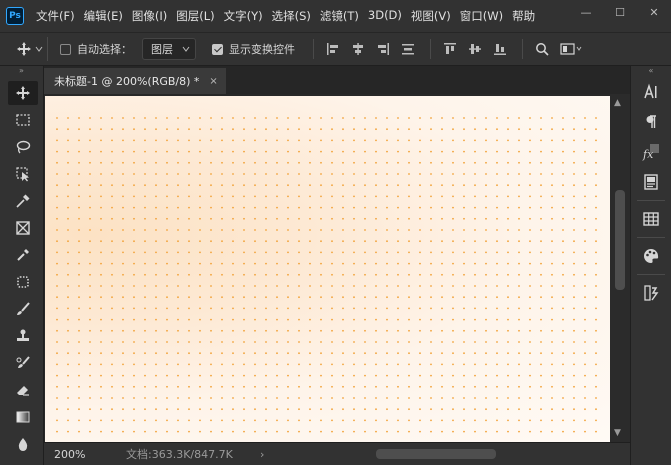 The width and height of the screenshot is (671, 465). What do you see at coordinates (434, 16) in the screenshot?
I see `menu-view: 视图(V)` at bounding box center [434, 16].